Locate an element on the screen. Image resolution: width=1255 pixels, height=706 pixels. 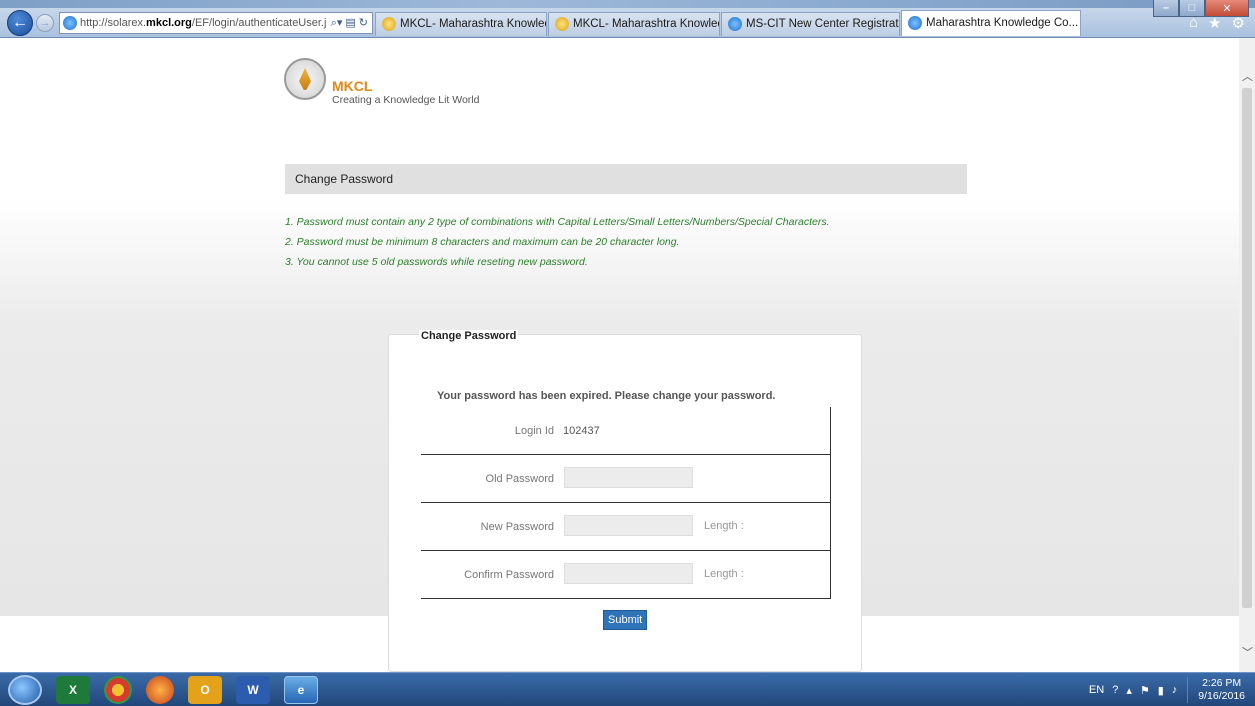
word-icon: W is located at coordinates (253, 689).